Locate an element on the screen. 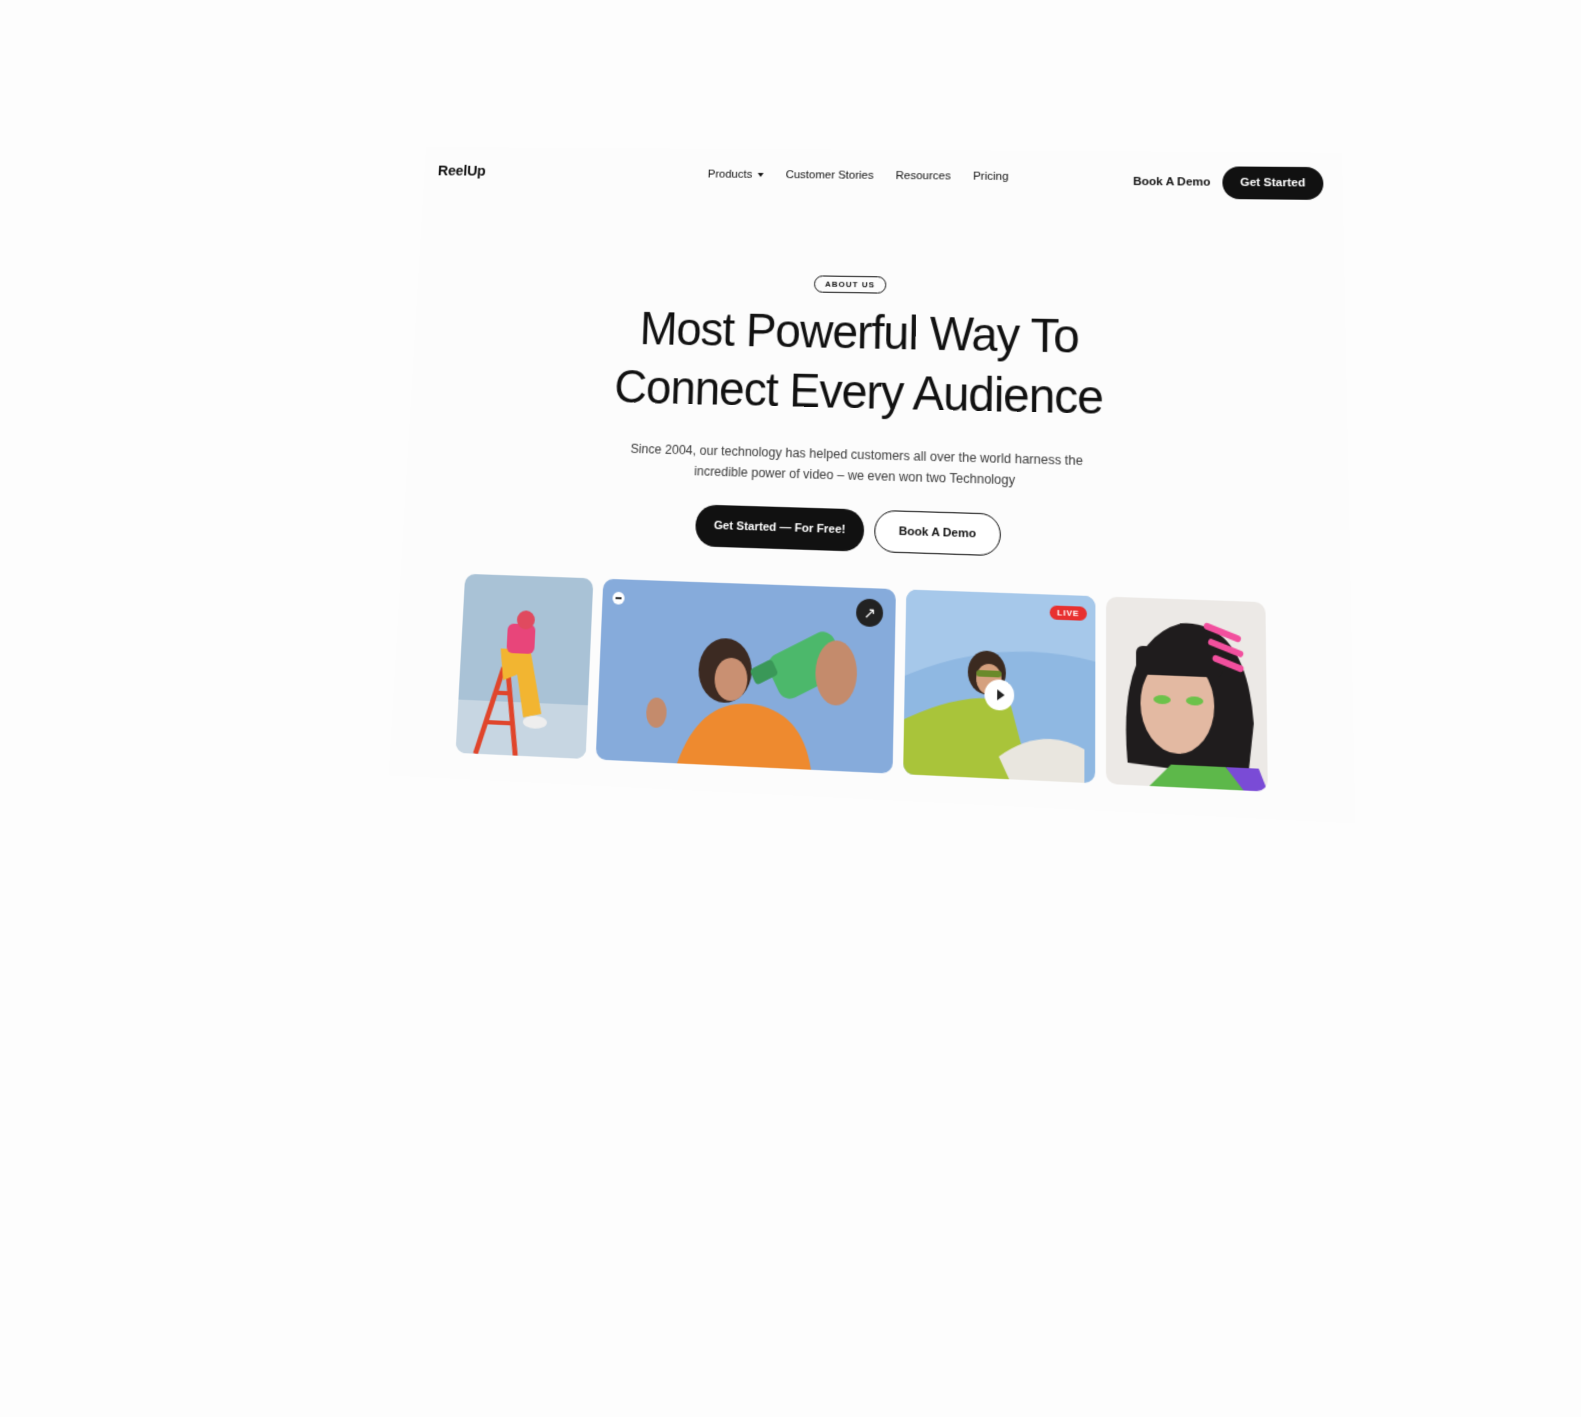 The height and width of the screenshot is (1417, 1581). chevron-down-icon is located at coordinates (761, 174).